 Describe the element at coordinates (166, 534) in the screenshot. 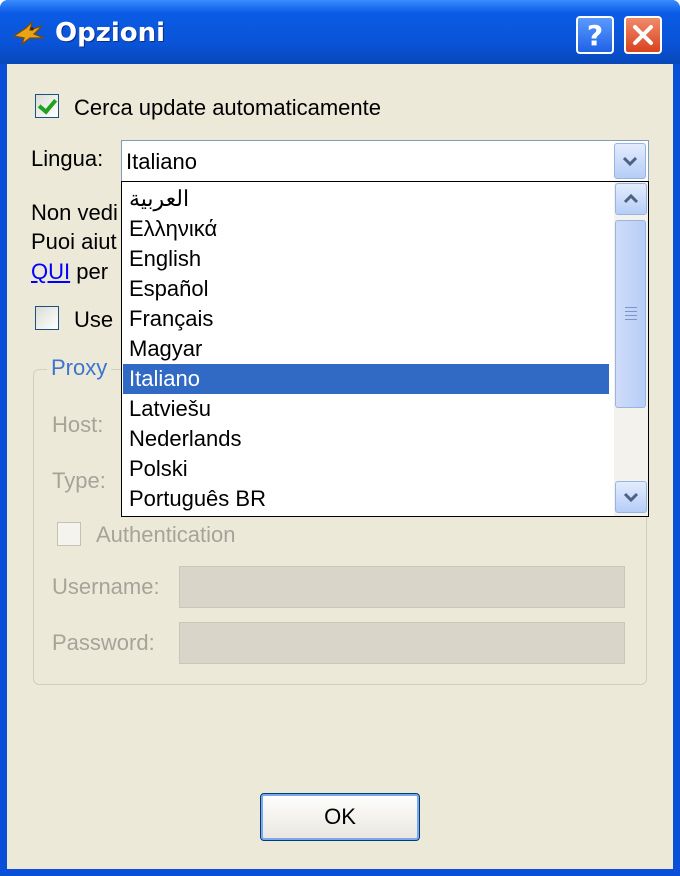

I see `authentication-label: Authentication` at that location.